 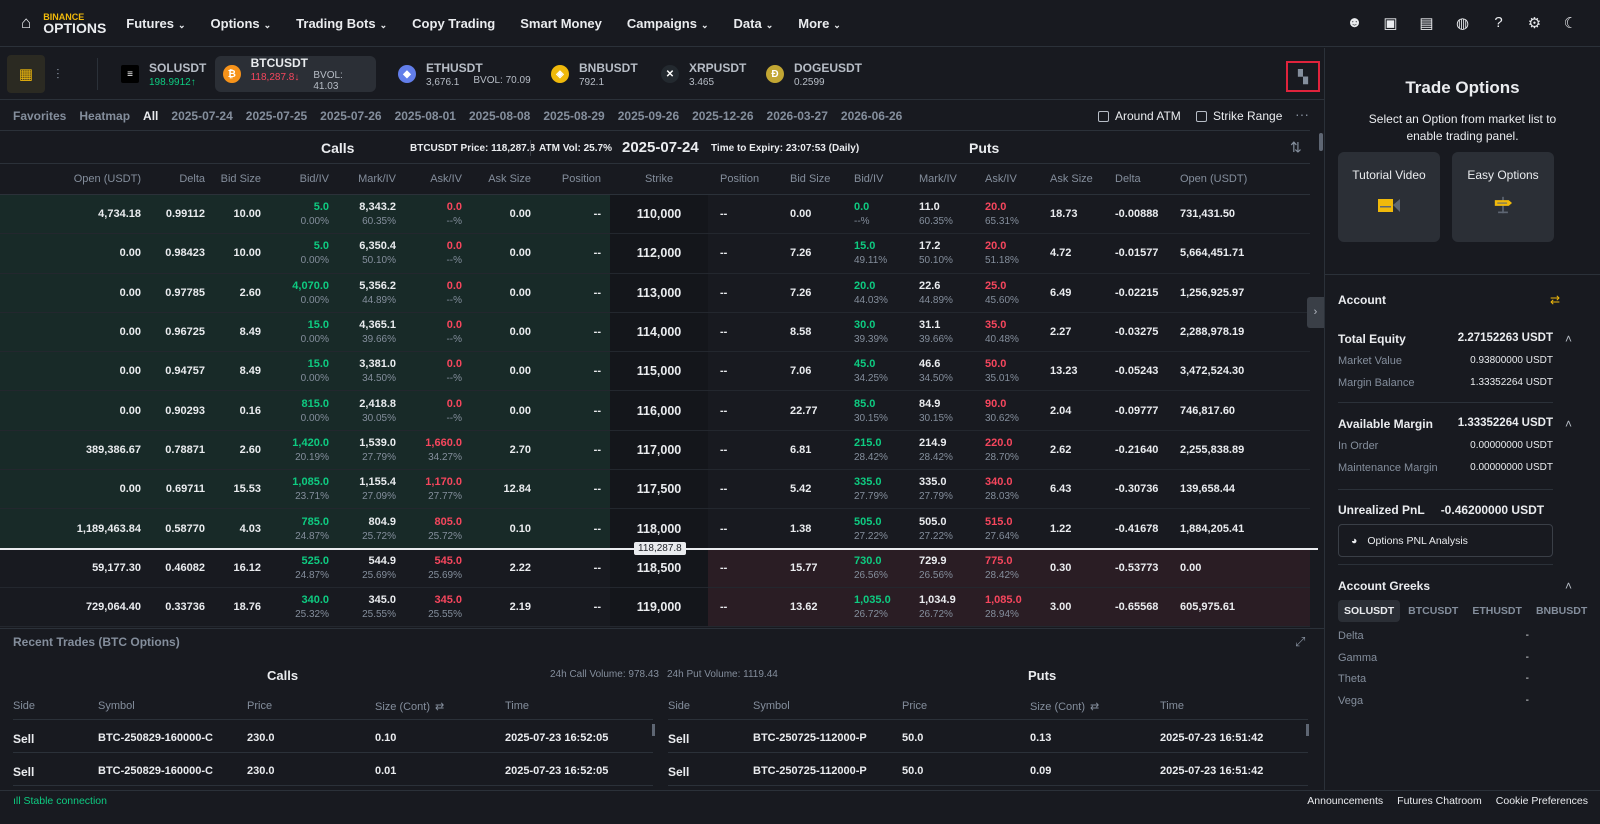 What do you see at coordinates (1135, 253) in the screenshot?
I see `put-delta-cell: -0.01577` at bounding box center [1135, 253].